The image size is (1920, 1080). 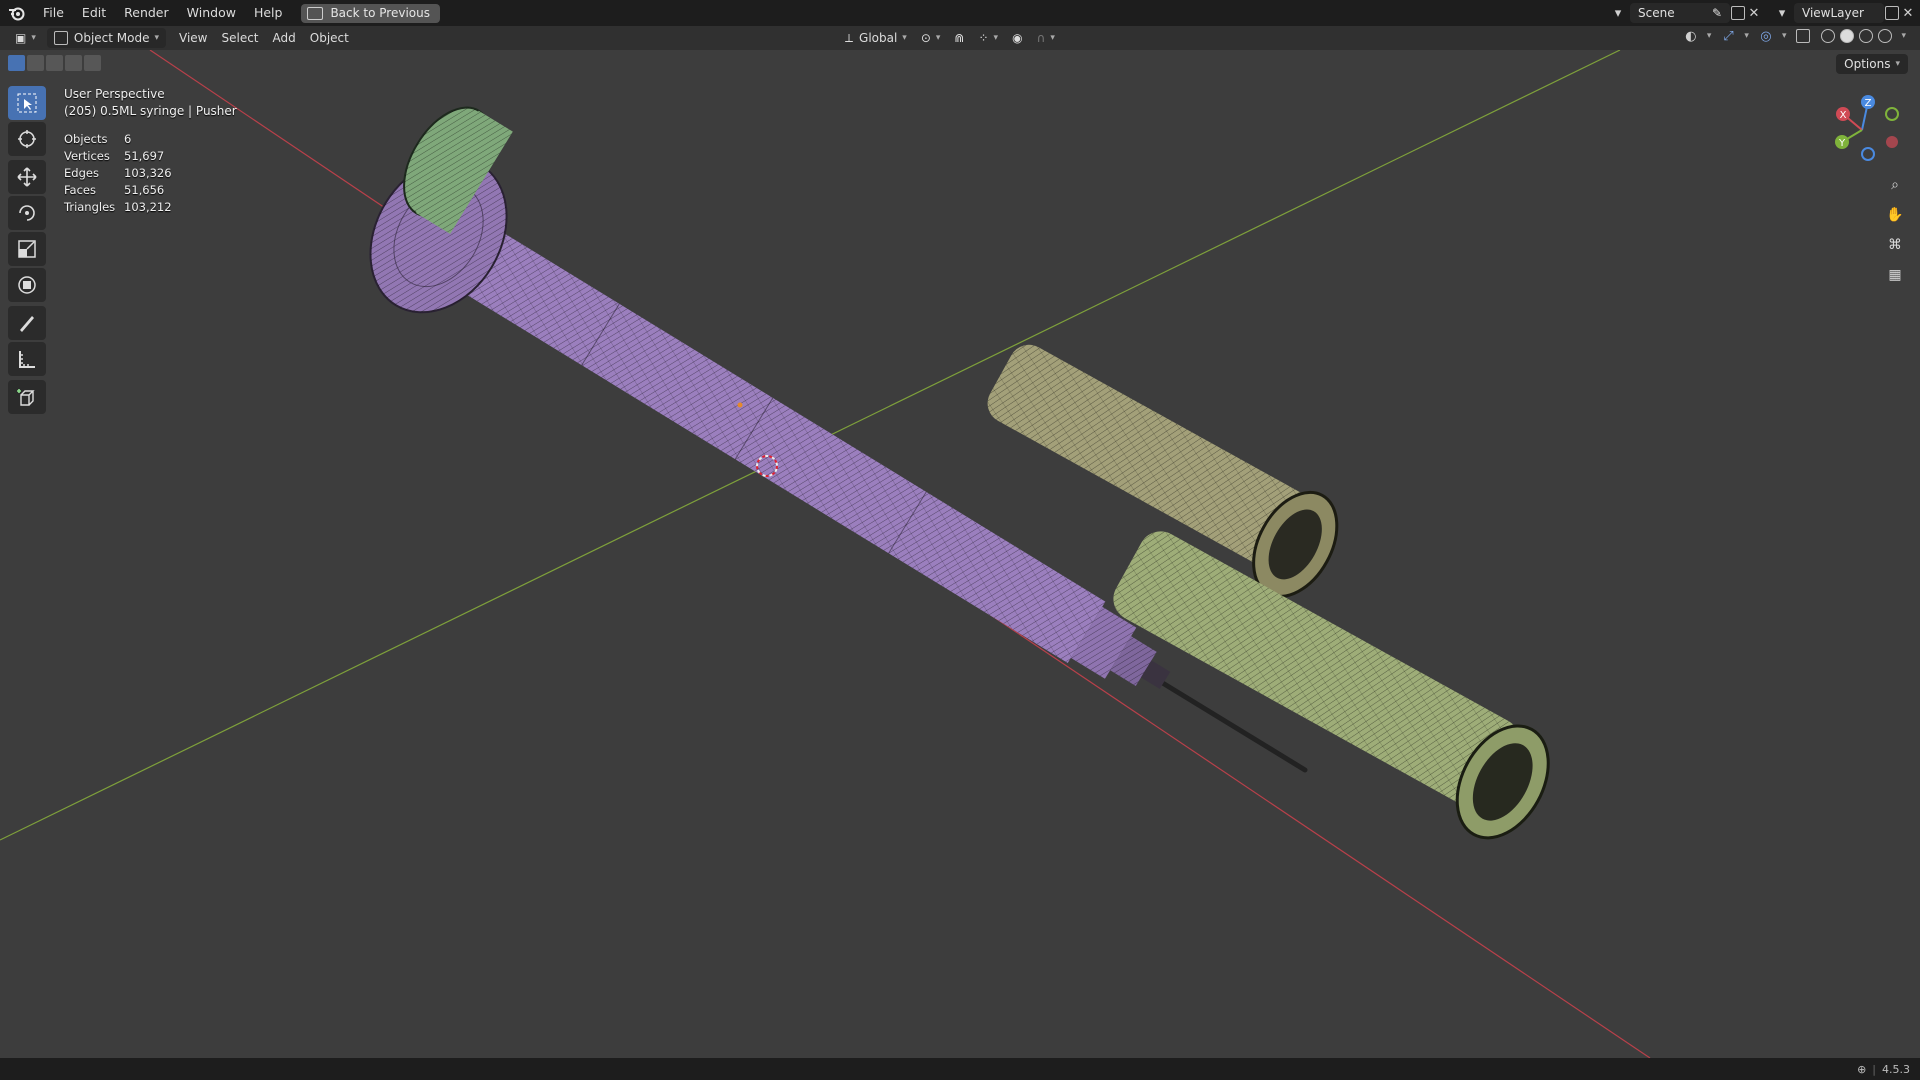 What do you see at coordinates (239, 38) in the screenshot?
I see `menu-select: Select` at bounding box center [239, 38].